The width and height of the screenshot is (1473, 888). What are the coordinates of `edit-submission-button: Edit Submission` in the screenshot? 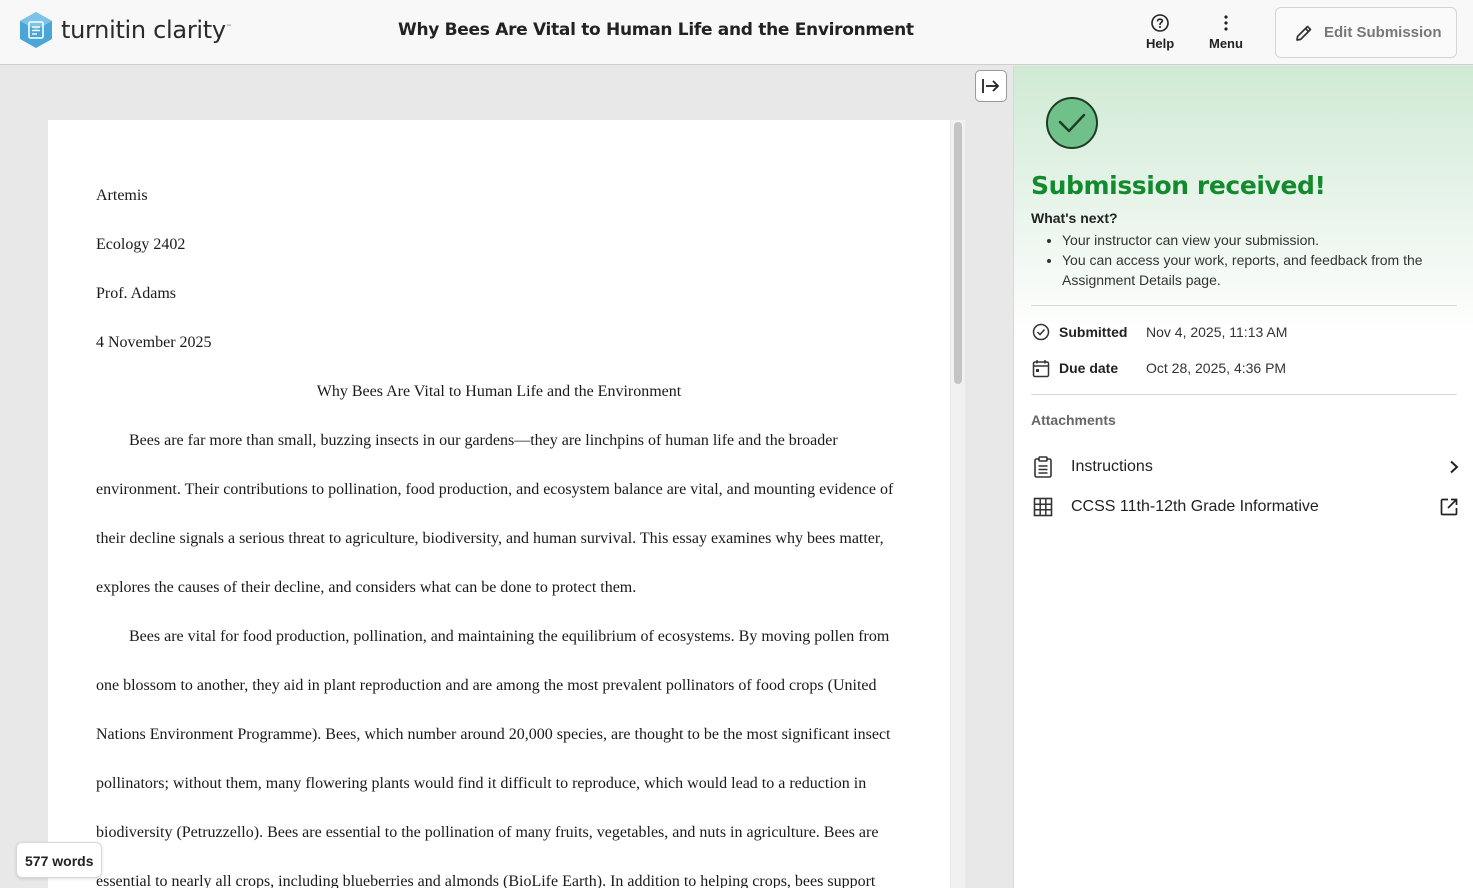 It's located at (1366, 32).